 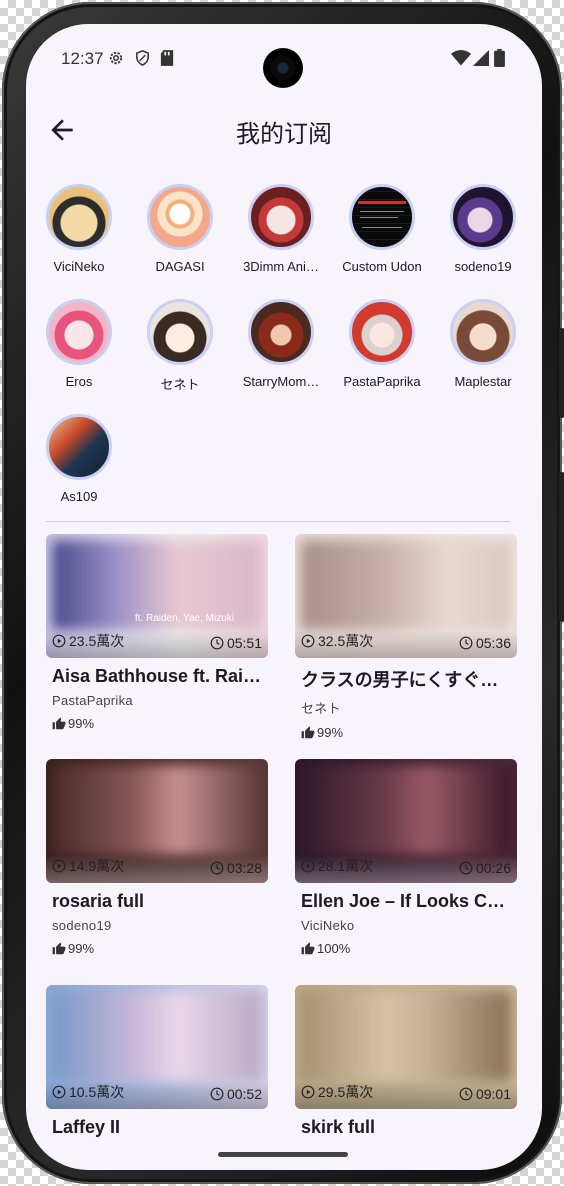 What do you see at coordinates (346, 641) in the screenshot?
I see `view-count-text: 32.5萬次` at bounding box center [346, 641].